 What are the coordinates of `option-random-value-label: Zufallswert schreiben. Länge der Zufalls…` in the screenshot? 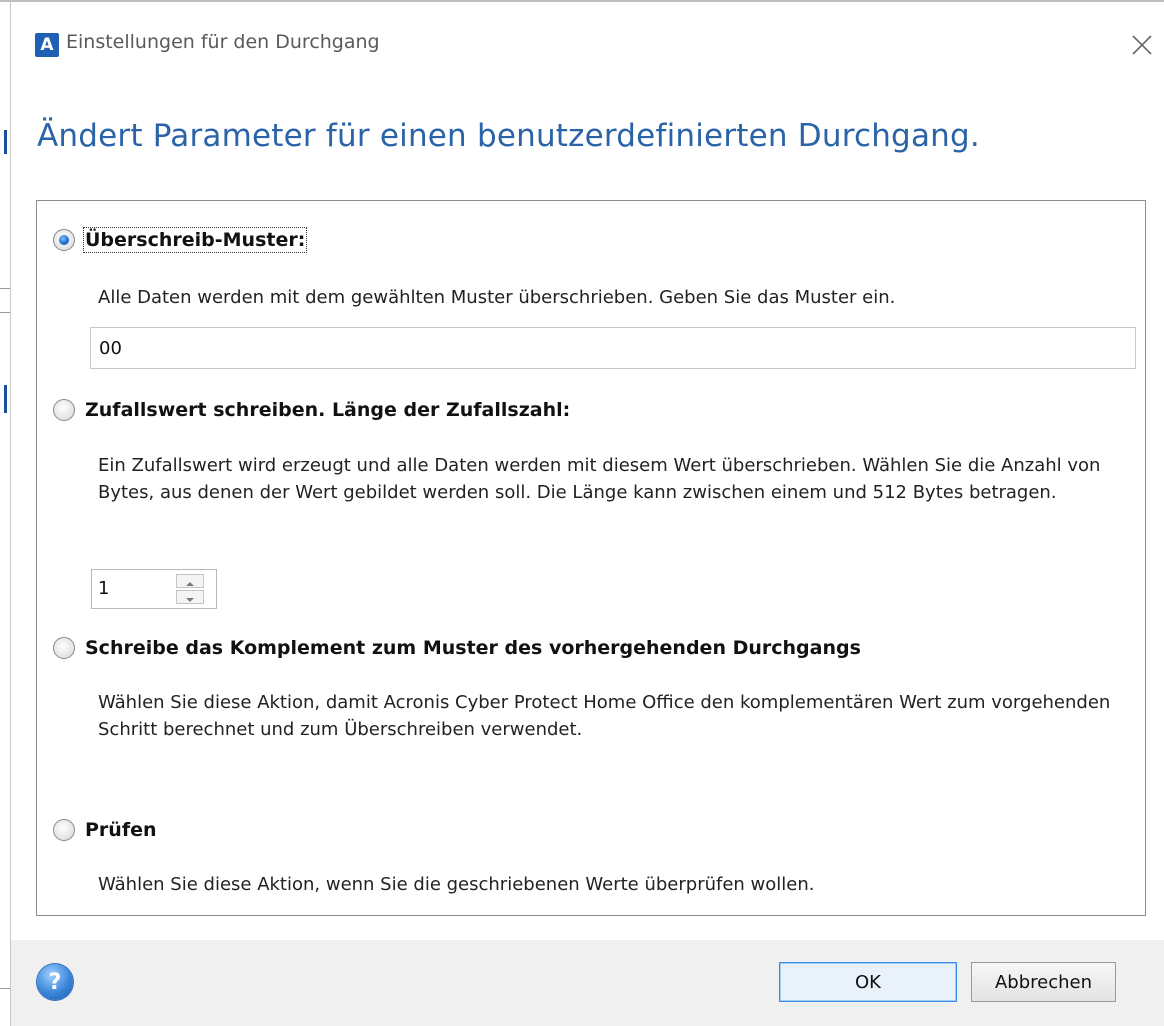 It's located at (328, 410).